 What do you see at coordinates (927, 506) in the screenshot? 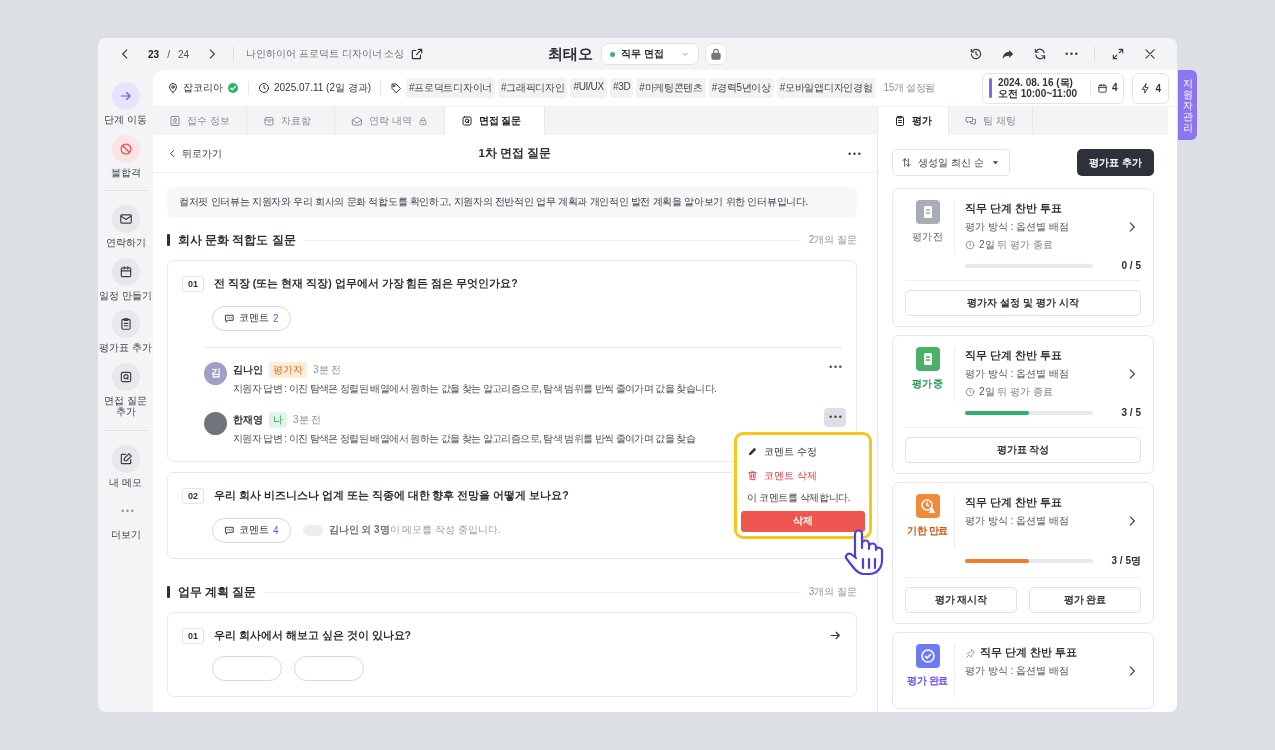
I see `clock-warning-icon` at bounding box center [927, 506].